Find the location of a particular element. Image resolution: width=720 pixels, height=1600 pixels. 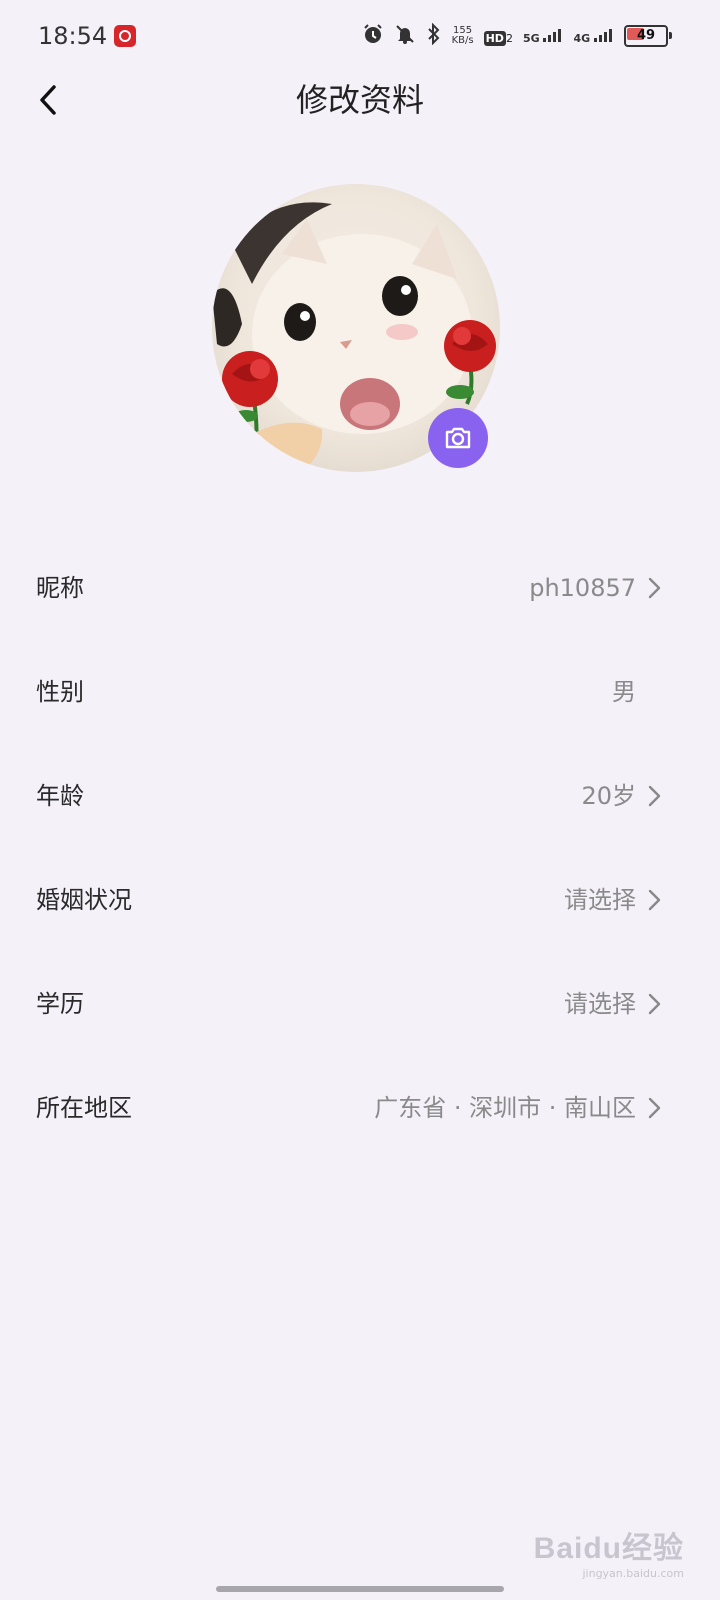

row-label: 婚姻状况 is located at coordinates (84, 900).